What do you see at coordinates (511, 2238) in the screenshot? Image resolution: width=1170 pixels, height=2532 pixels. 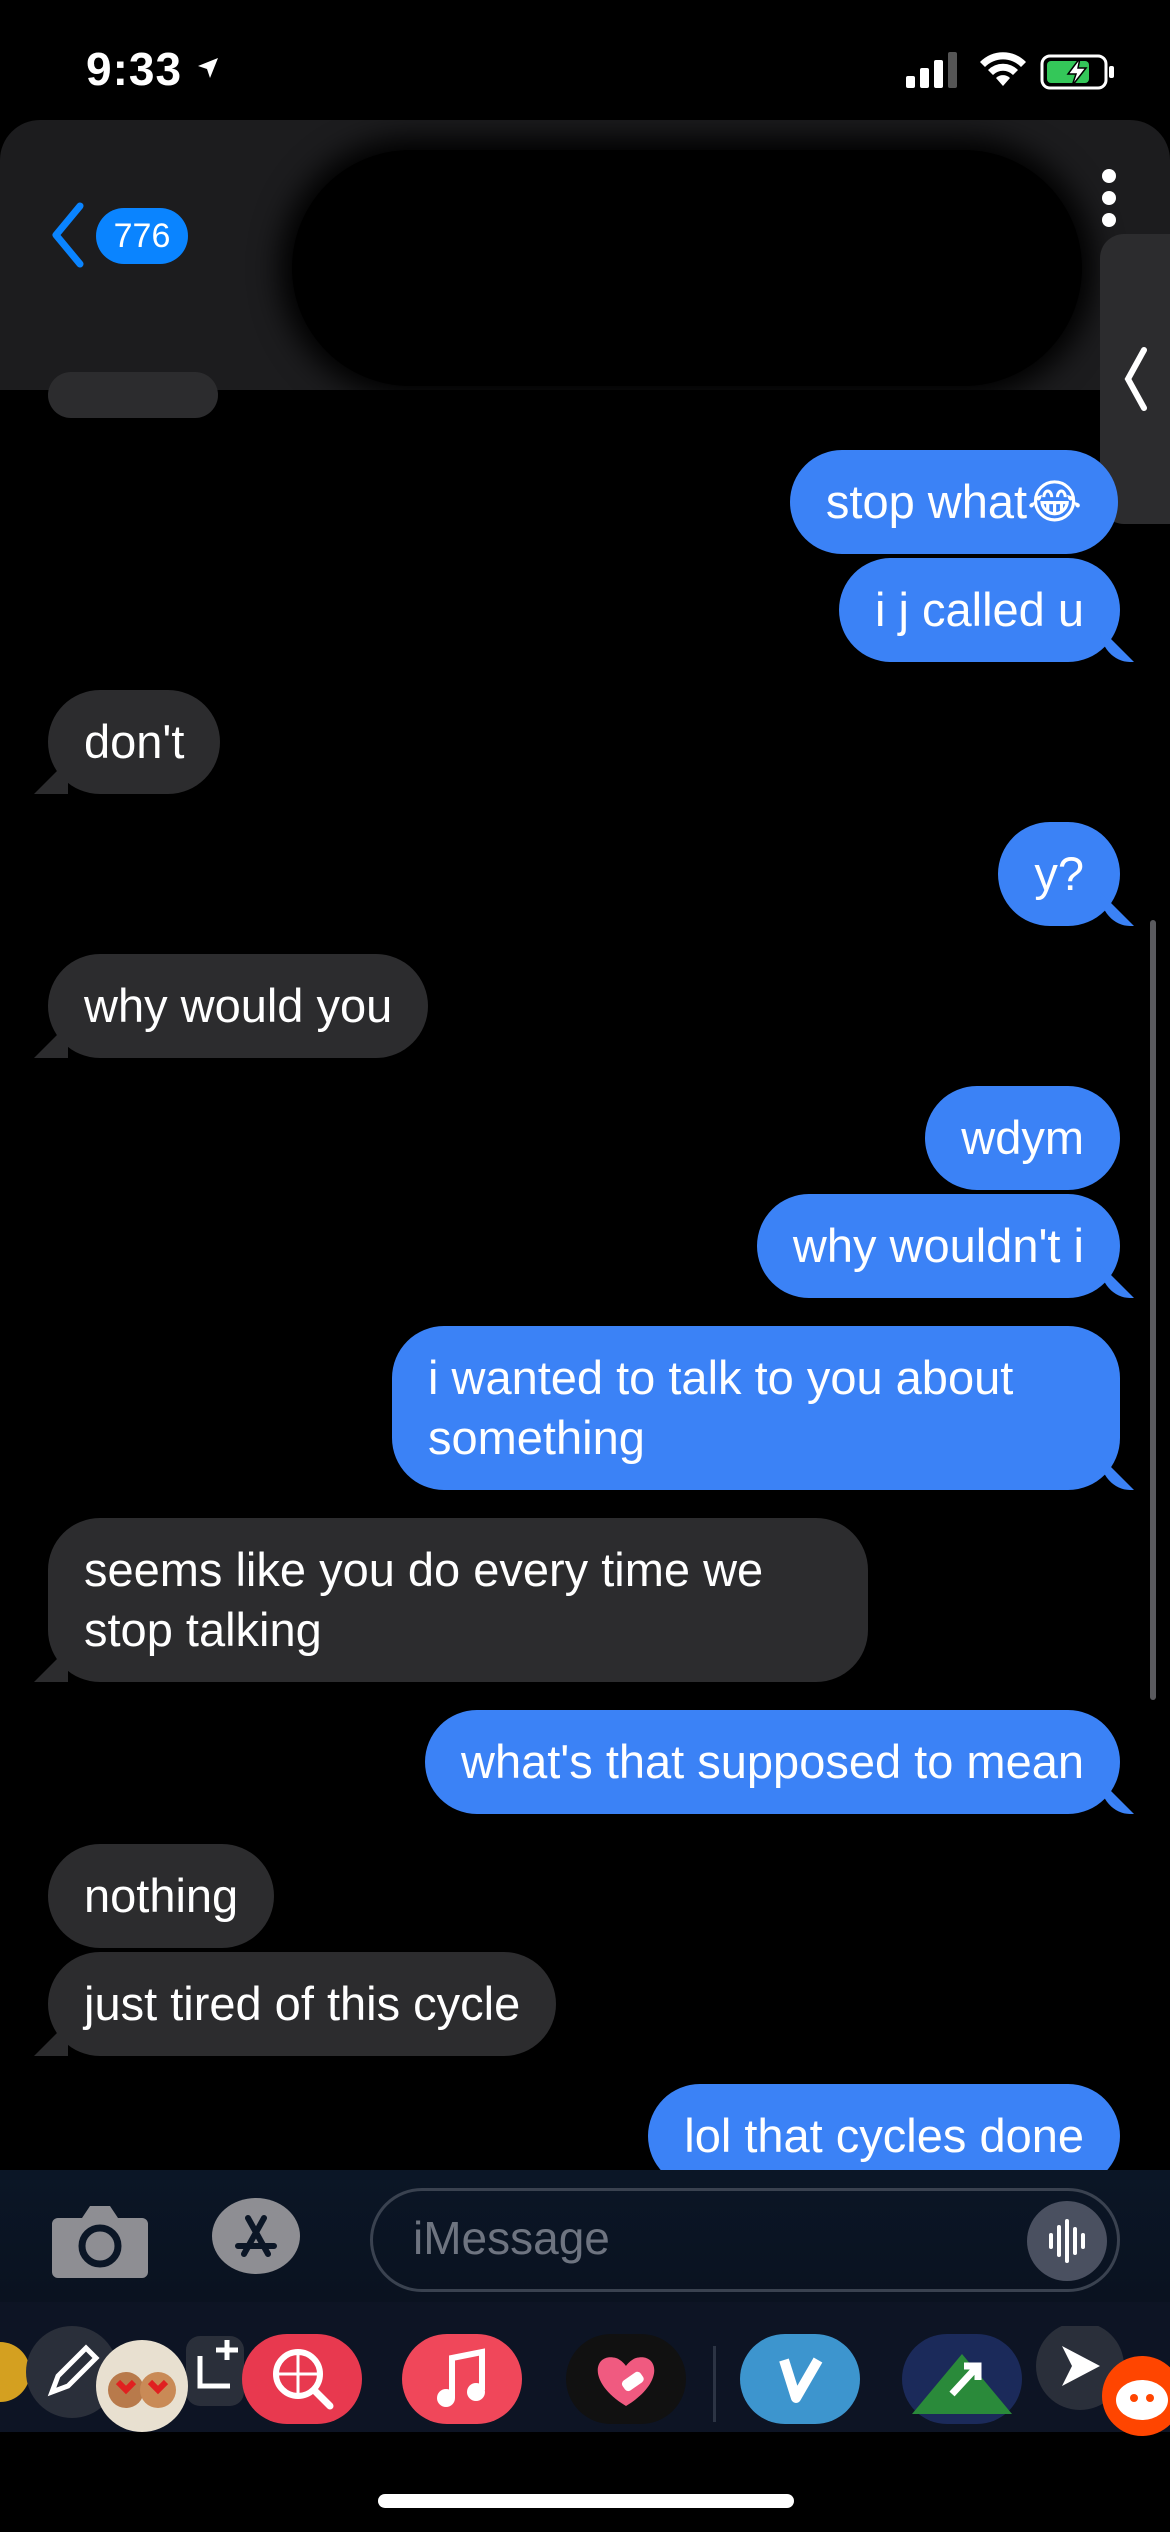 I see `message-input-placeholder: iMessage` at bounding box center [511, 2238].